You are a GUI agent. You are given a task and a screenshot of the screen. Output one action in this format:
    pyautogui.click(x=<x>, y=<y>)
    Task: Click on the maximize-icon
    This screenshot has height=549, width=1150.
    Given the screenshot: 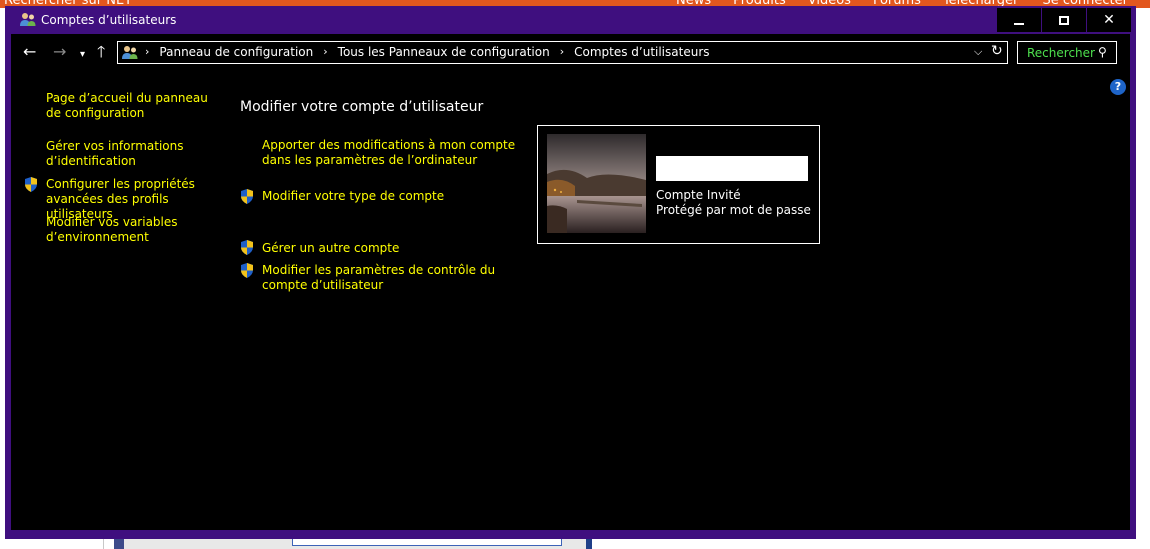 What is the action you would take?
    pyautogui.click(x=1064, y=20)
    